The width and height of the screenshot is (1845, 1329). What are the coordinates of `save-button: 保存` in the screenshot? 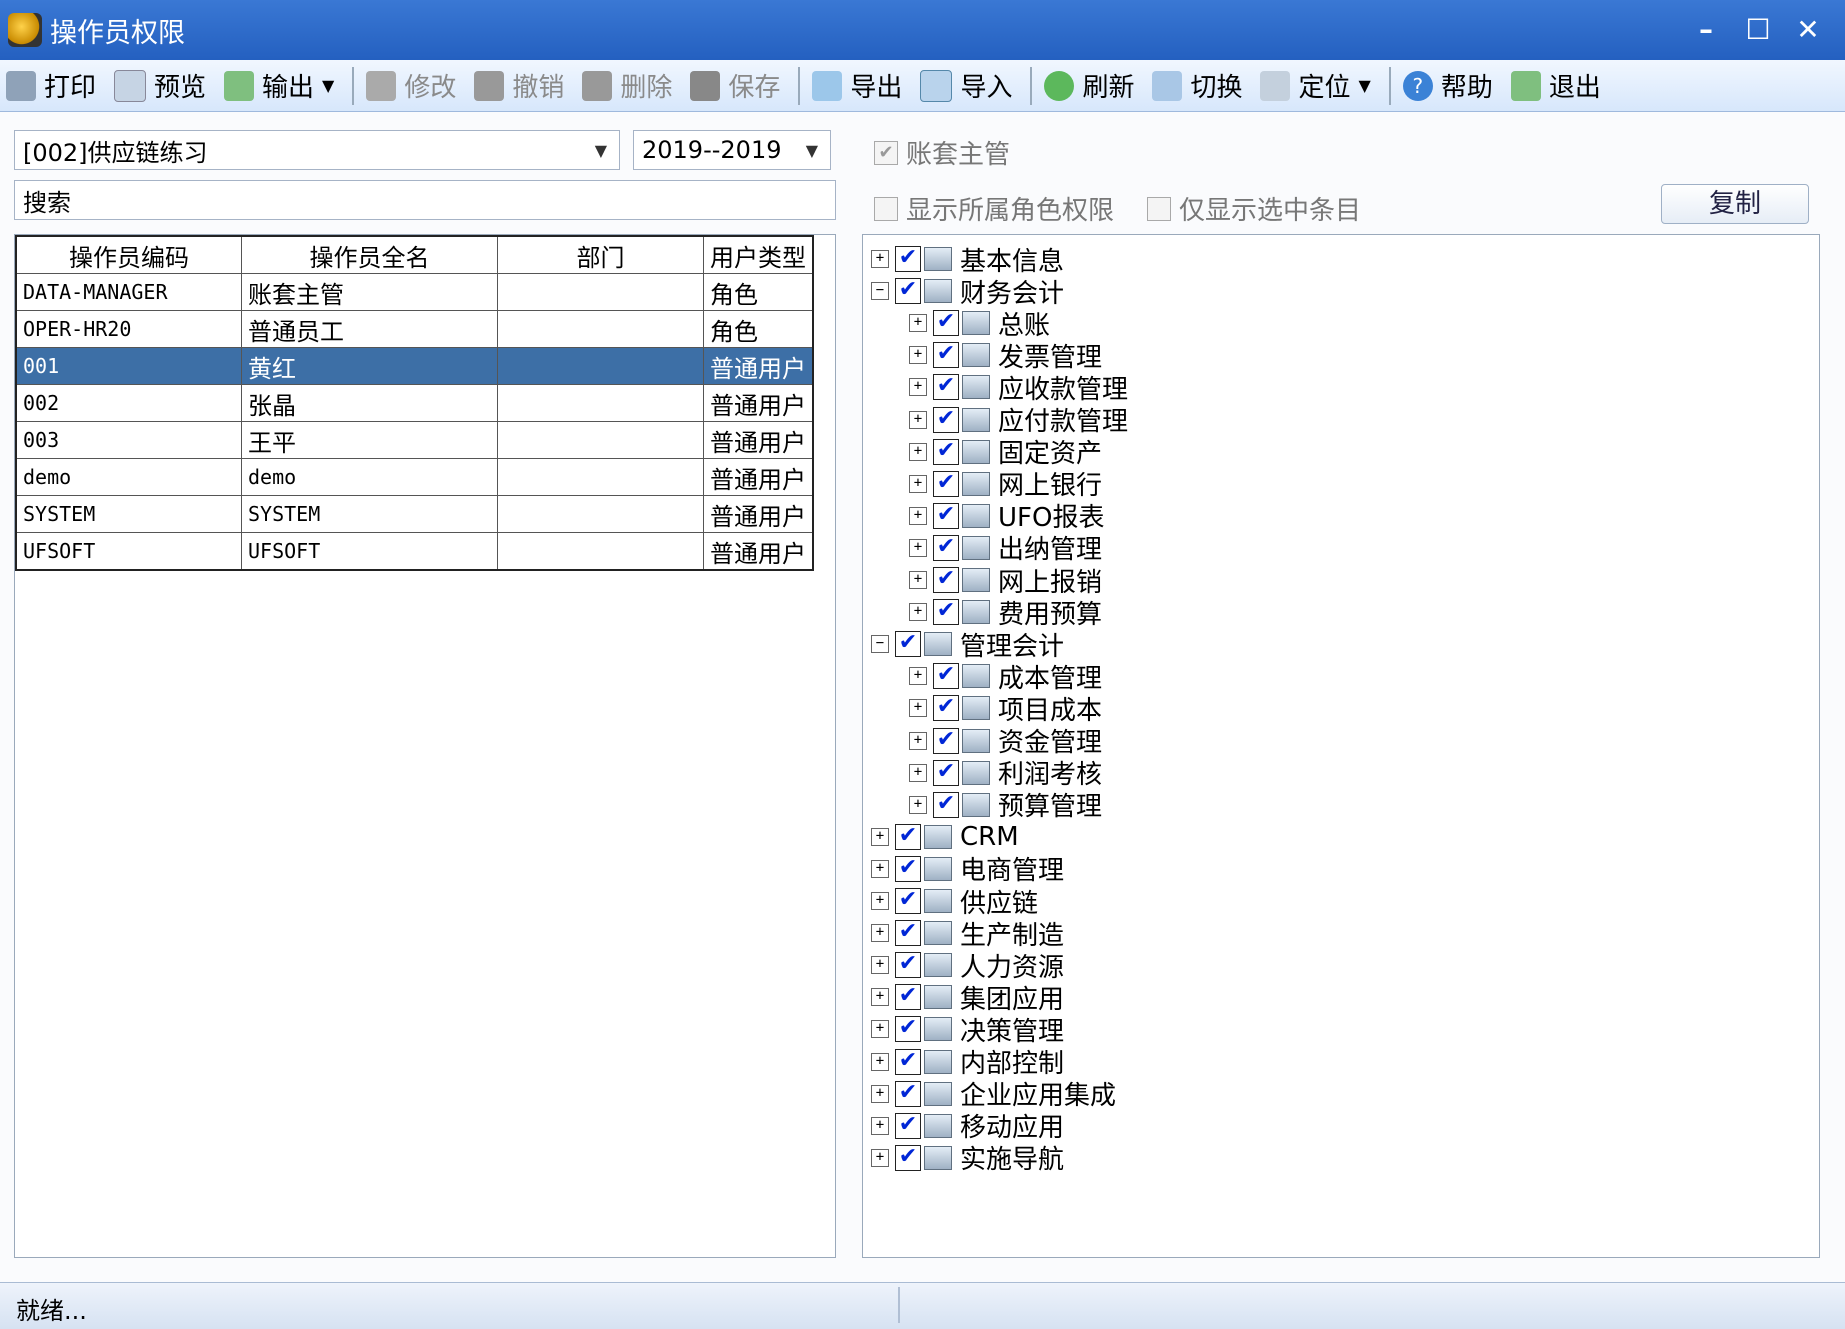 It's located at (735, 86).